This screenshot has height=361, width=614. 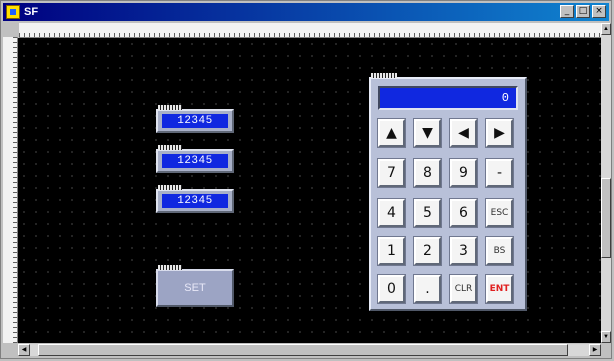 I want to click on set-button: SET, so click(x=195, y=286).